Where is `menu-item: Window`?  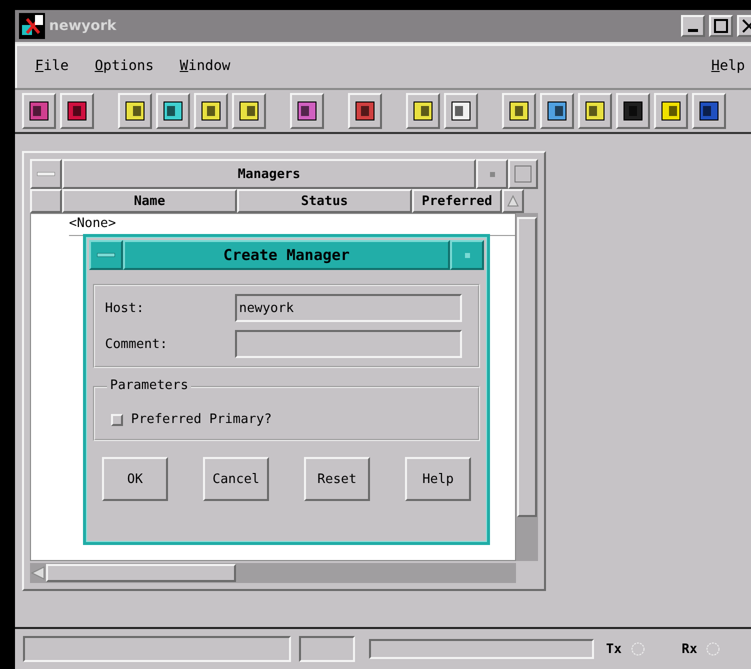
menu-item: Window is located at coordinates (205, 66).